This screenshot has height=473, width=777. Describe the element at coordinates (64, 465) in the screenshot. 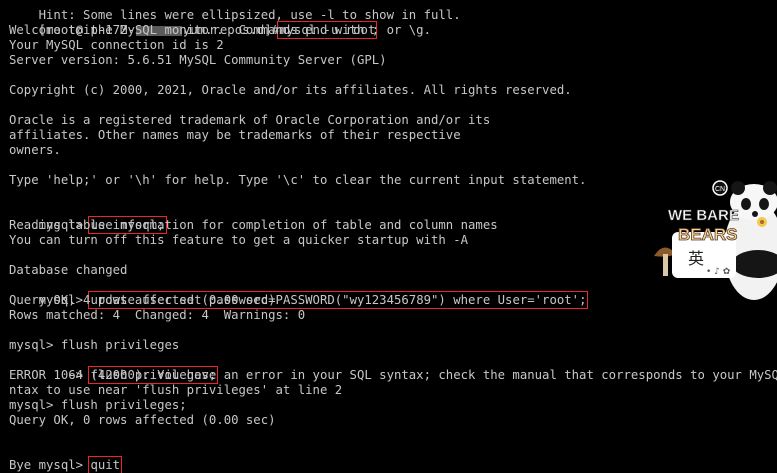

I see `mysql-prompt: mysql>` at that location.